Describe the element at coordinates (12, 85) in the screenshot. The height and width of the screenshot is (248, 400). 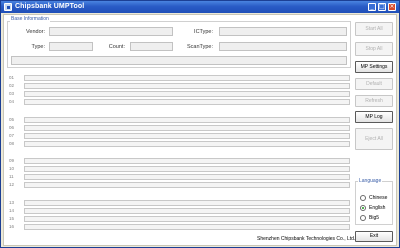
I see `port-number-label: 02` at that location.